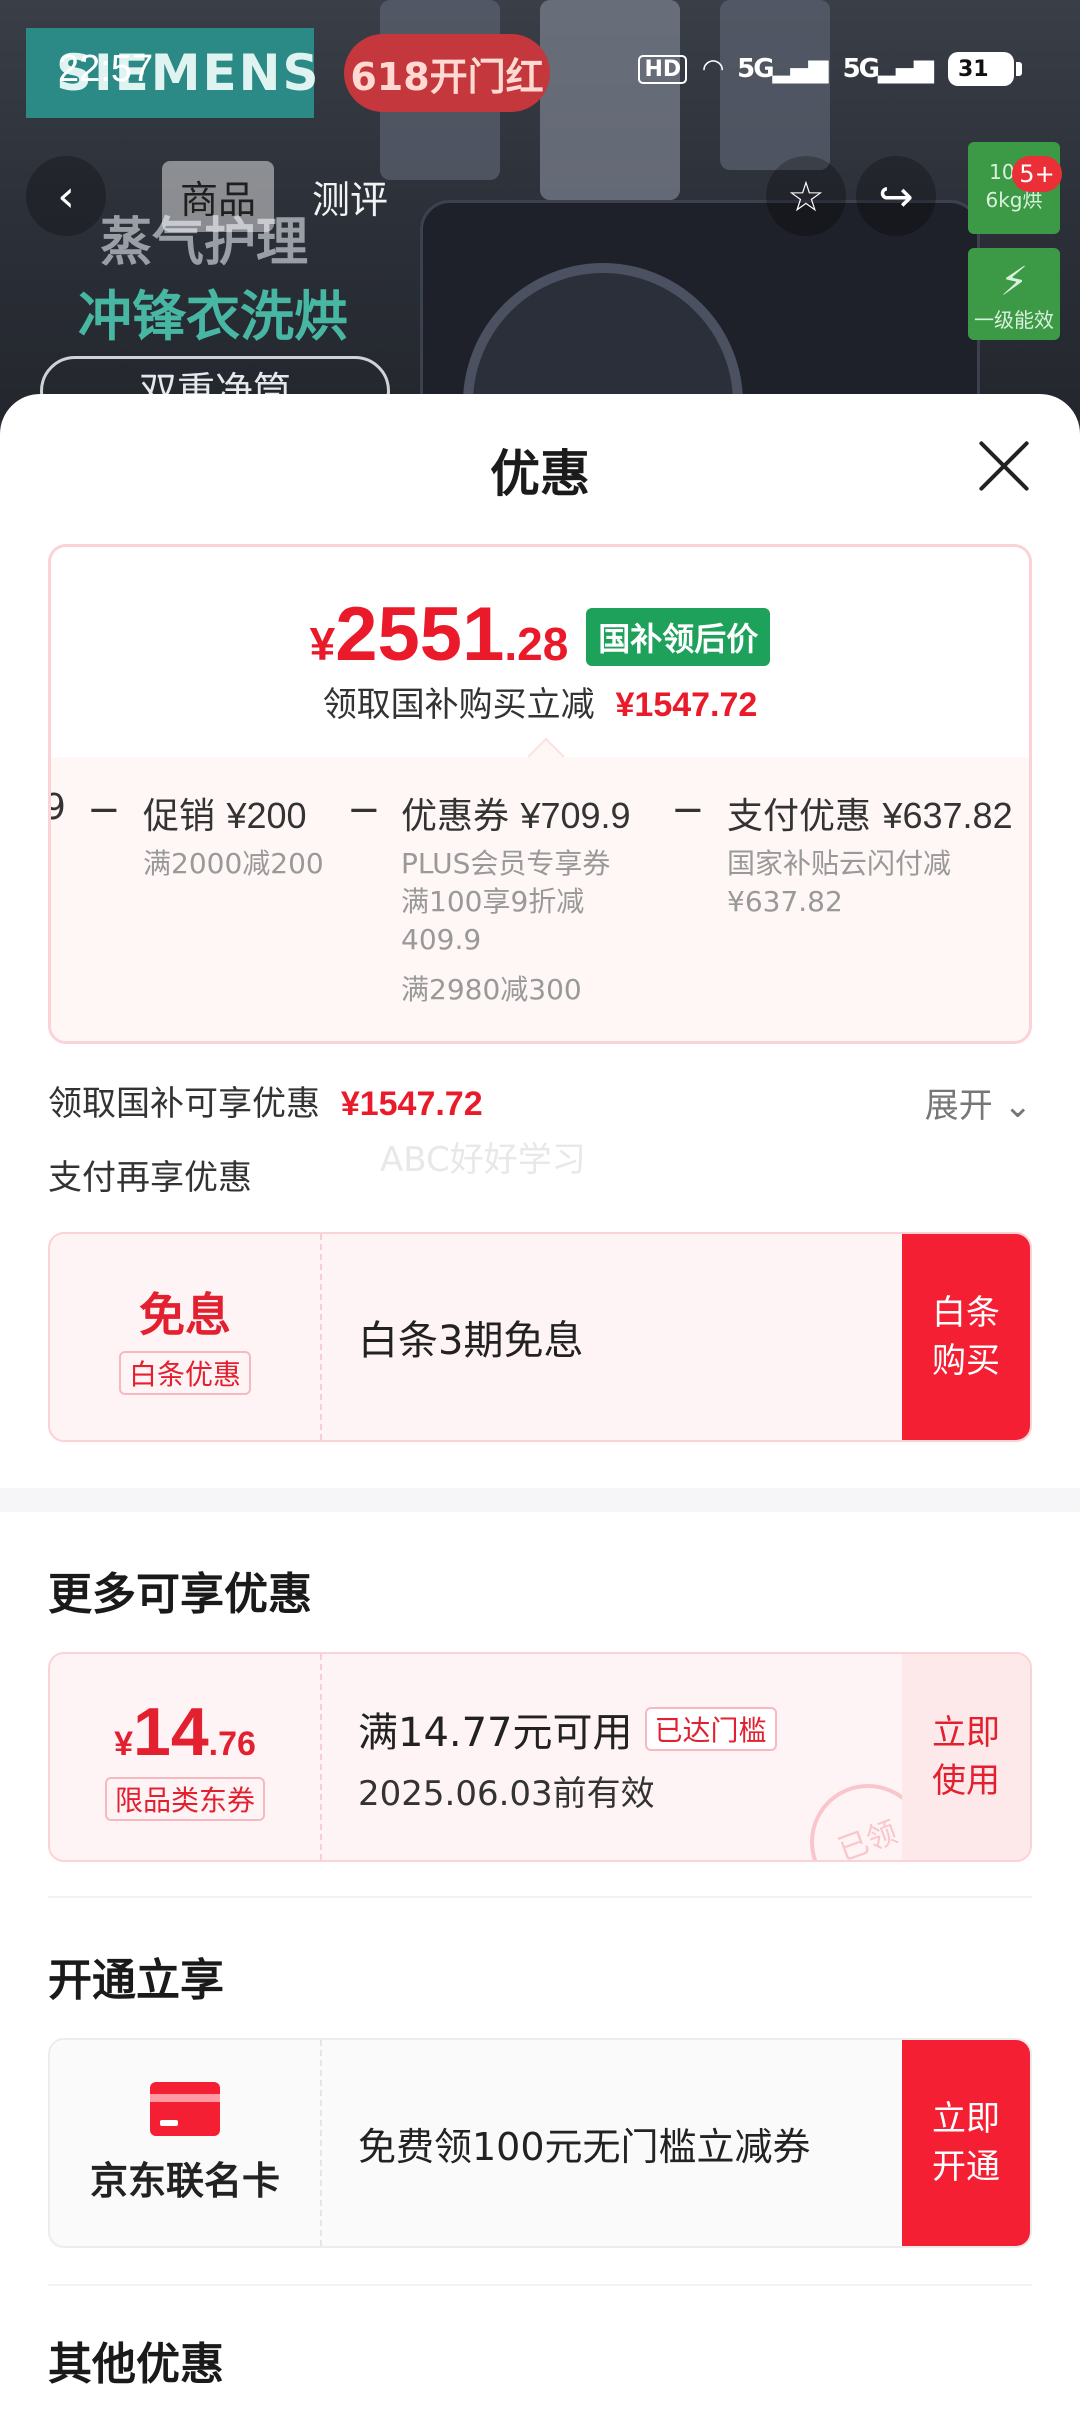  What do you see at coordinates (213, 316) in the screenshot?
I see `slogan-jacket: 冲锋衣洗烘` at bounding box center [213, 316].